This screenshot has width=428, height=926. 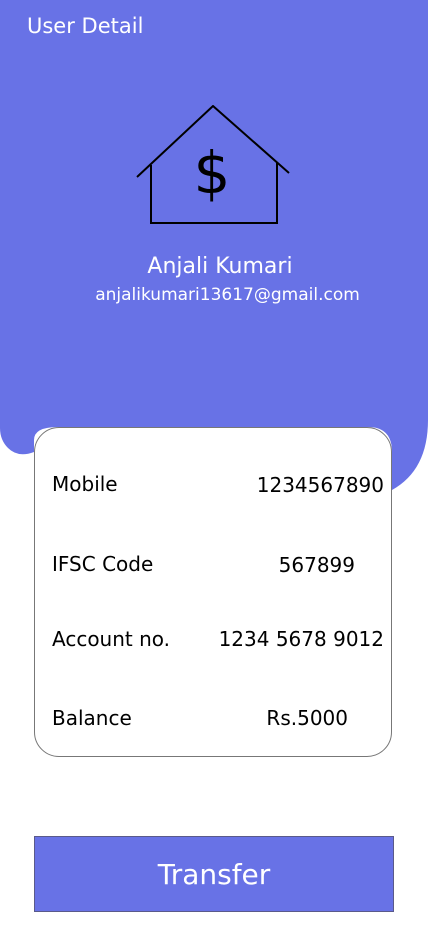 I want to click on balance-label: Balance, so click(x=92, y=718).